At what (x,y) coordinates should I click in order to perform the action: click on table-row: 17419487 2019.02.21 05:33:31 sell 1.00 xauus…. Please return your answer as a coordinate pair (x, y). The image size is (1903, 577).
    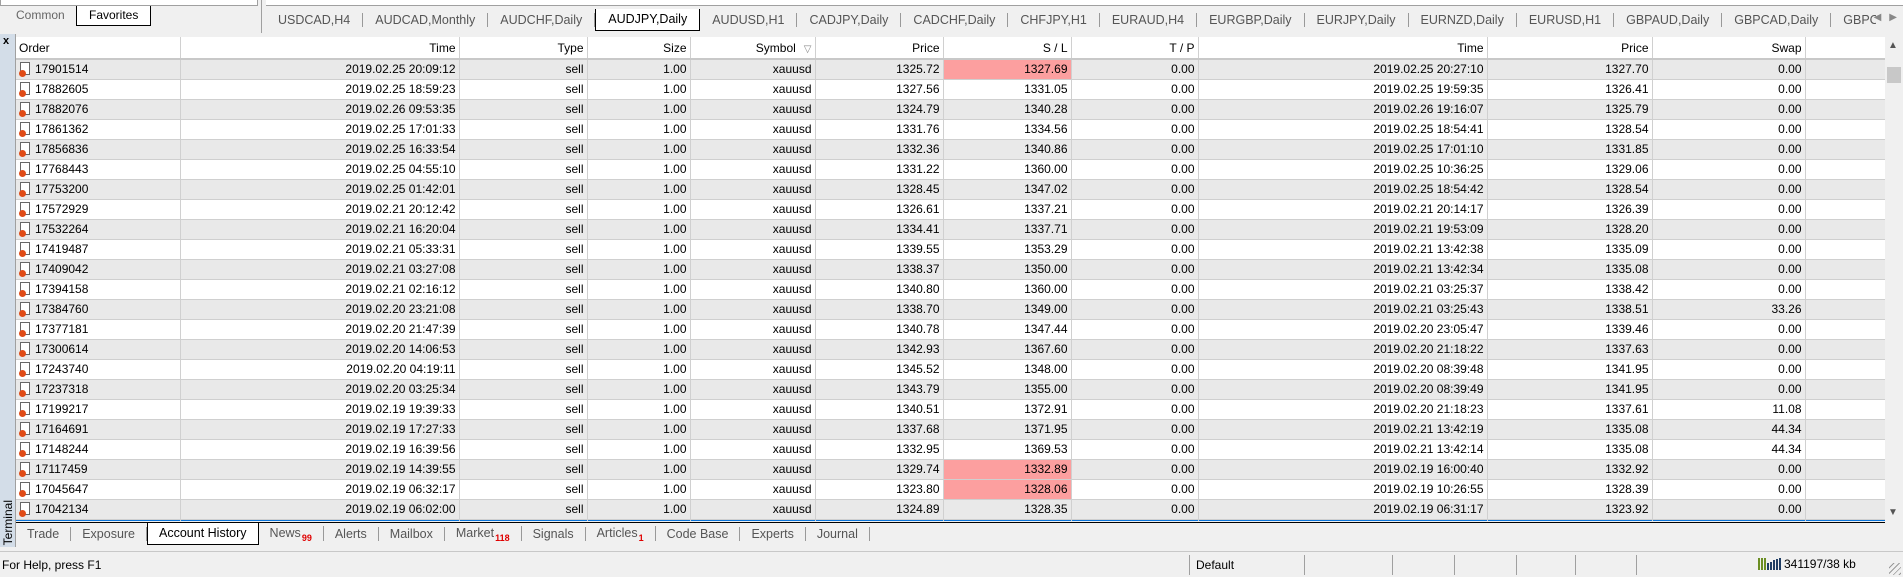
    Looking at the image, I should click on (950, 249).